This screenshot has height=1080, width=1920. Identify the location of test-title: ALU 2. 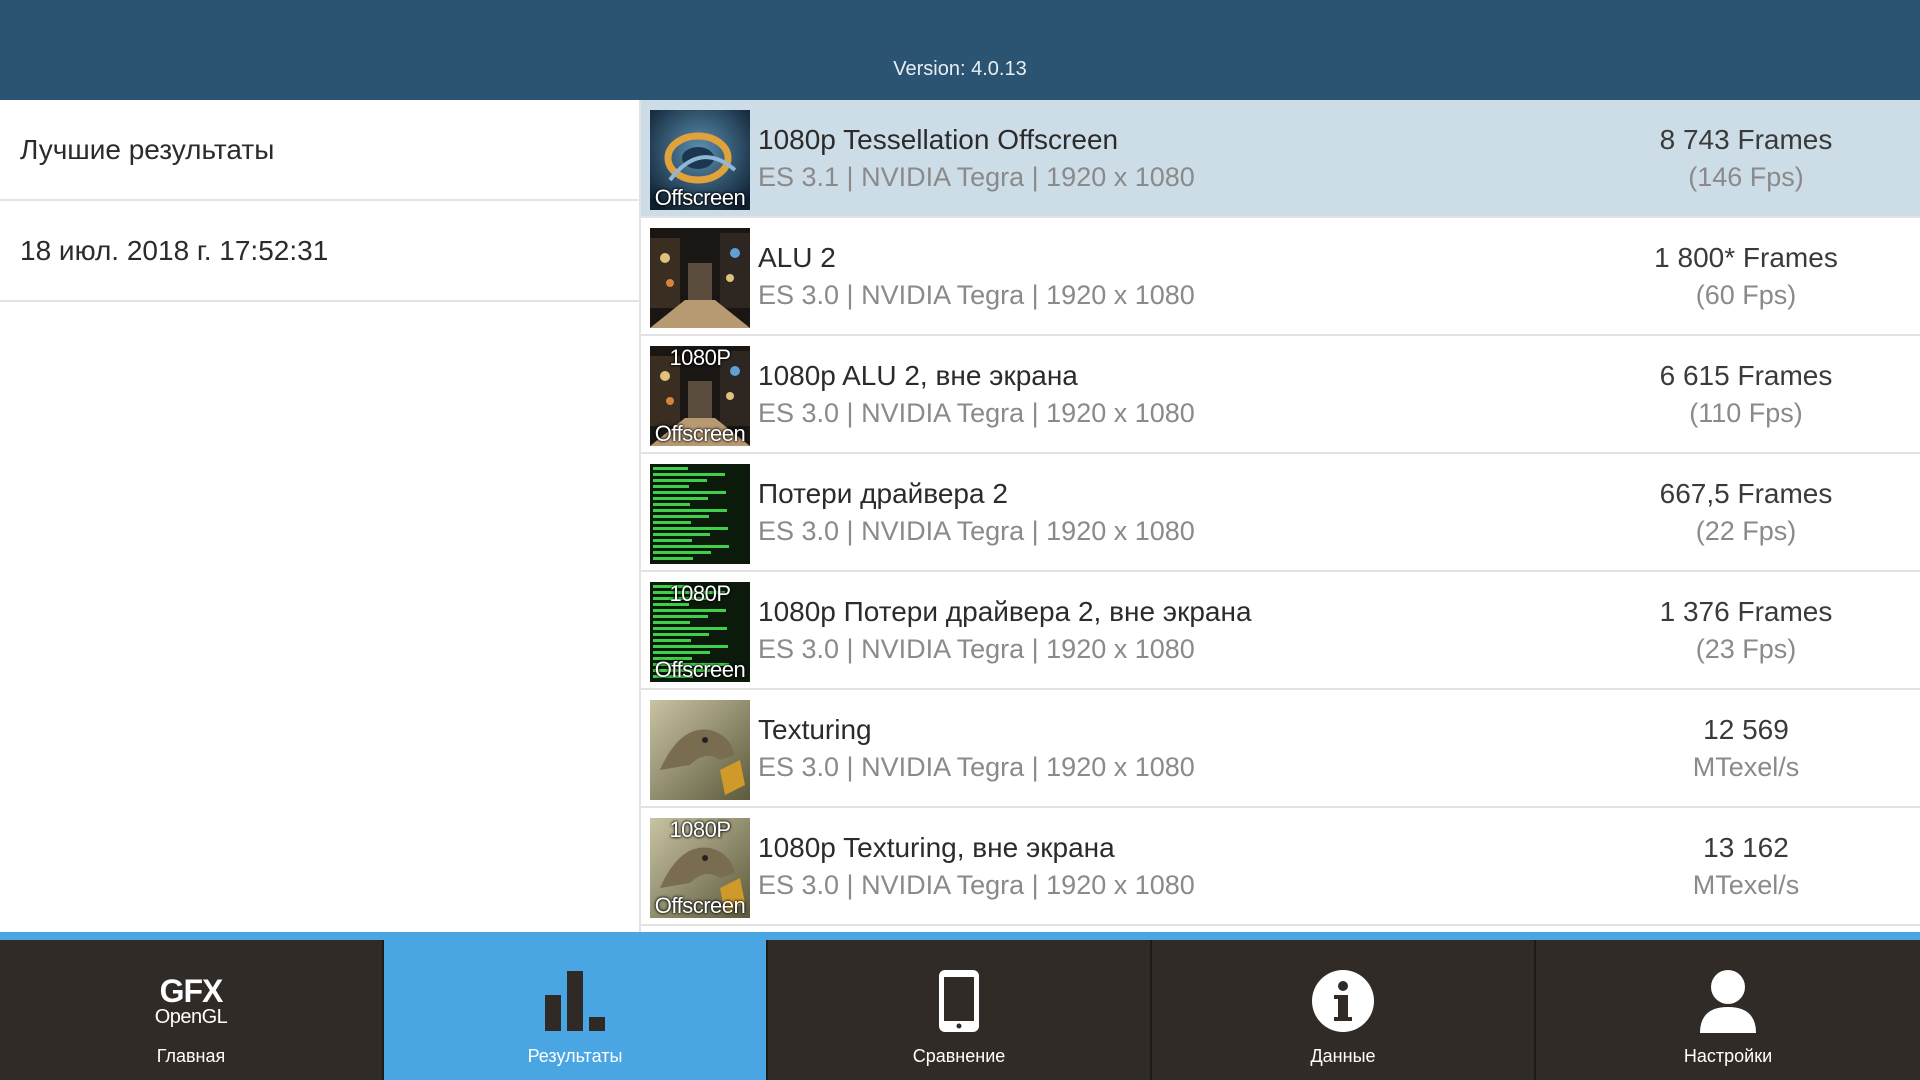
(797, 257).